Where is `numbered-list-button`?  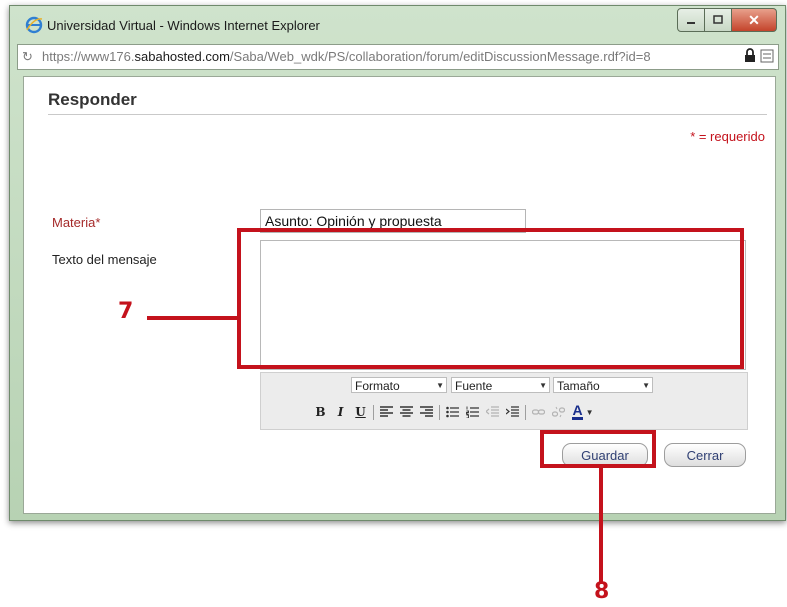 numbered-list-button is located at coordinates (472, 412).